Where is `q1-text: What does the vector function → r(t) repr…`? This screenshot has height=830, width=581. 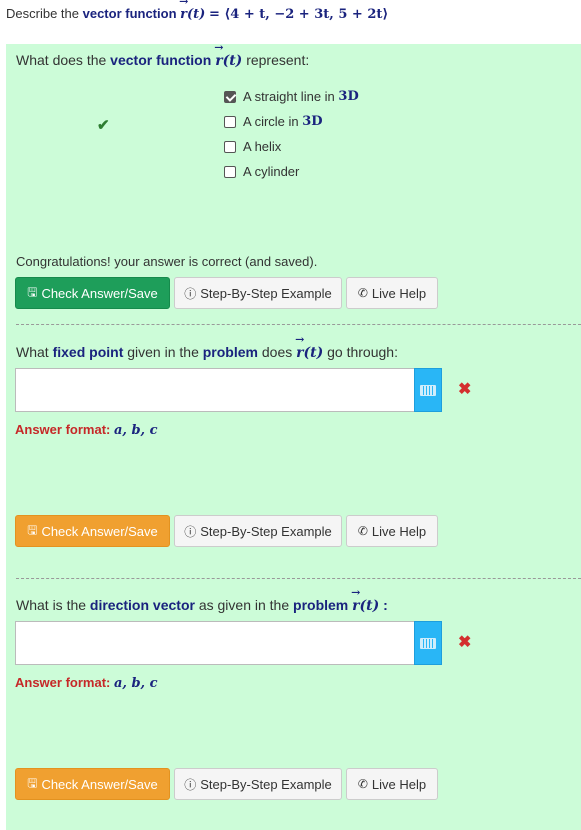 q1-text: What does the vector function → r(t) repr… is located at coordinates (163, 55).